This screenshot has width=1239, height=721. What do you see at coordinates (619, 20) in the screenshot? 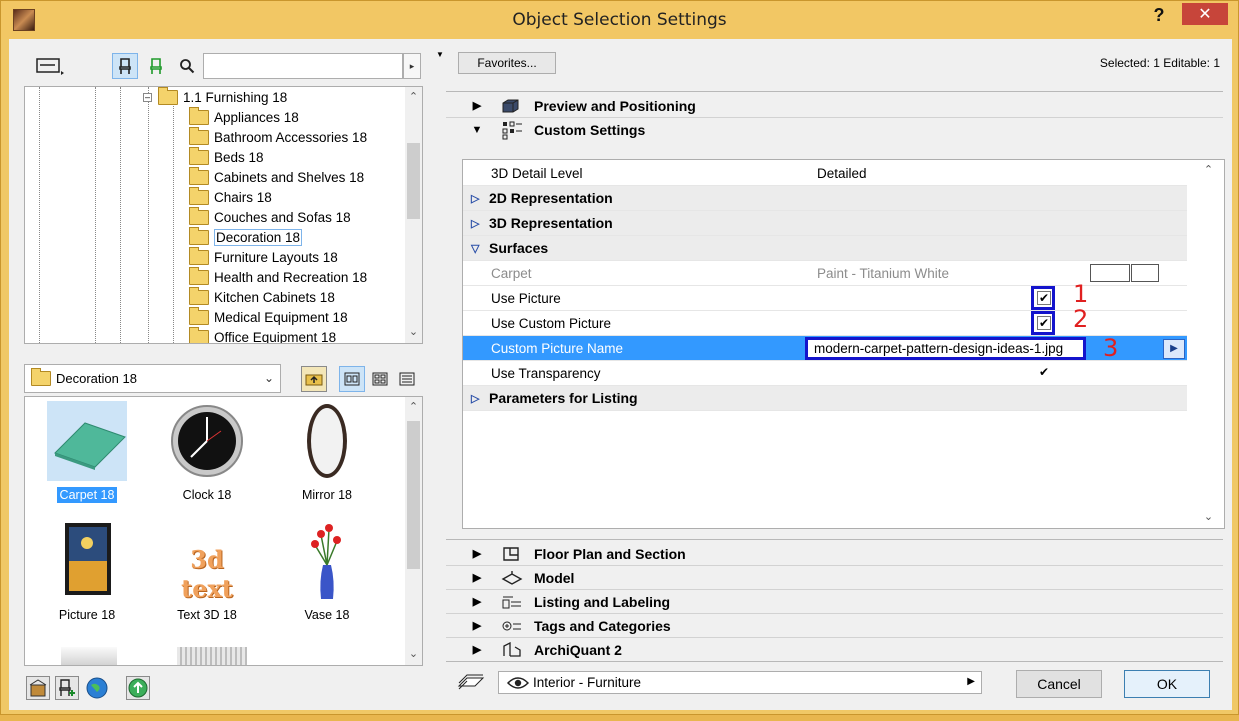
I see `title-bar: Object Selection Settings ? ✕` at bounding box center [619, 20].